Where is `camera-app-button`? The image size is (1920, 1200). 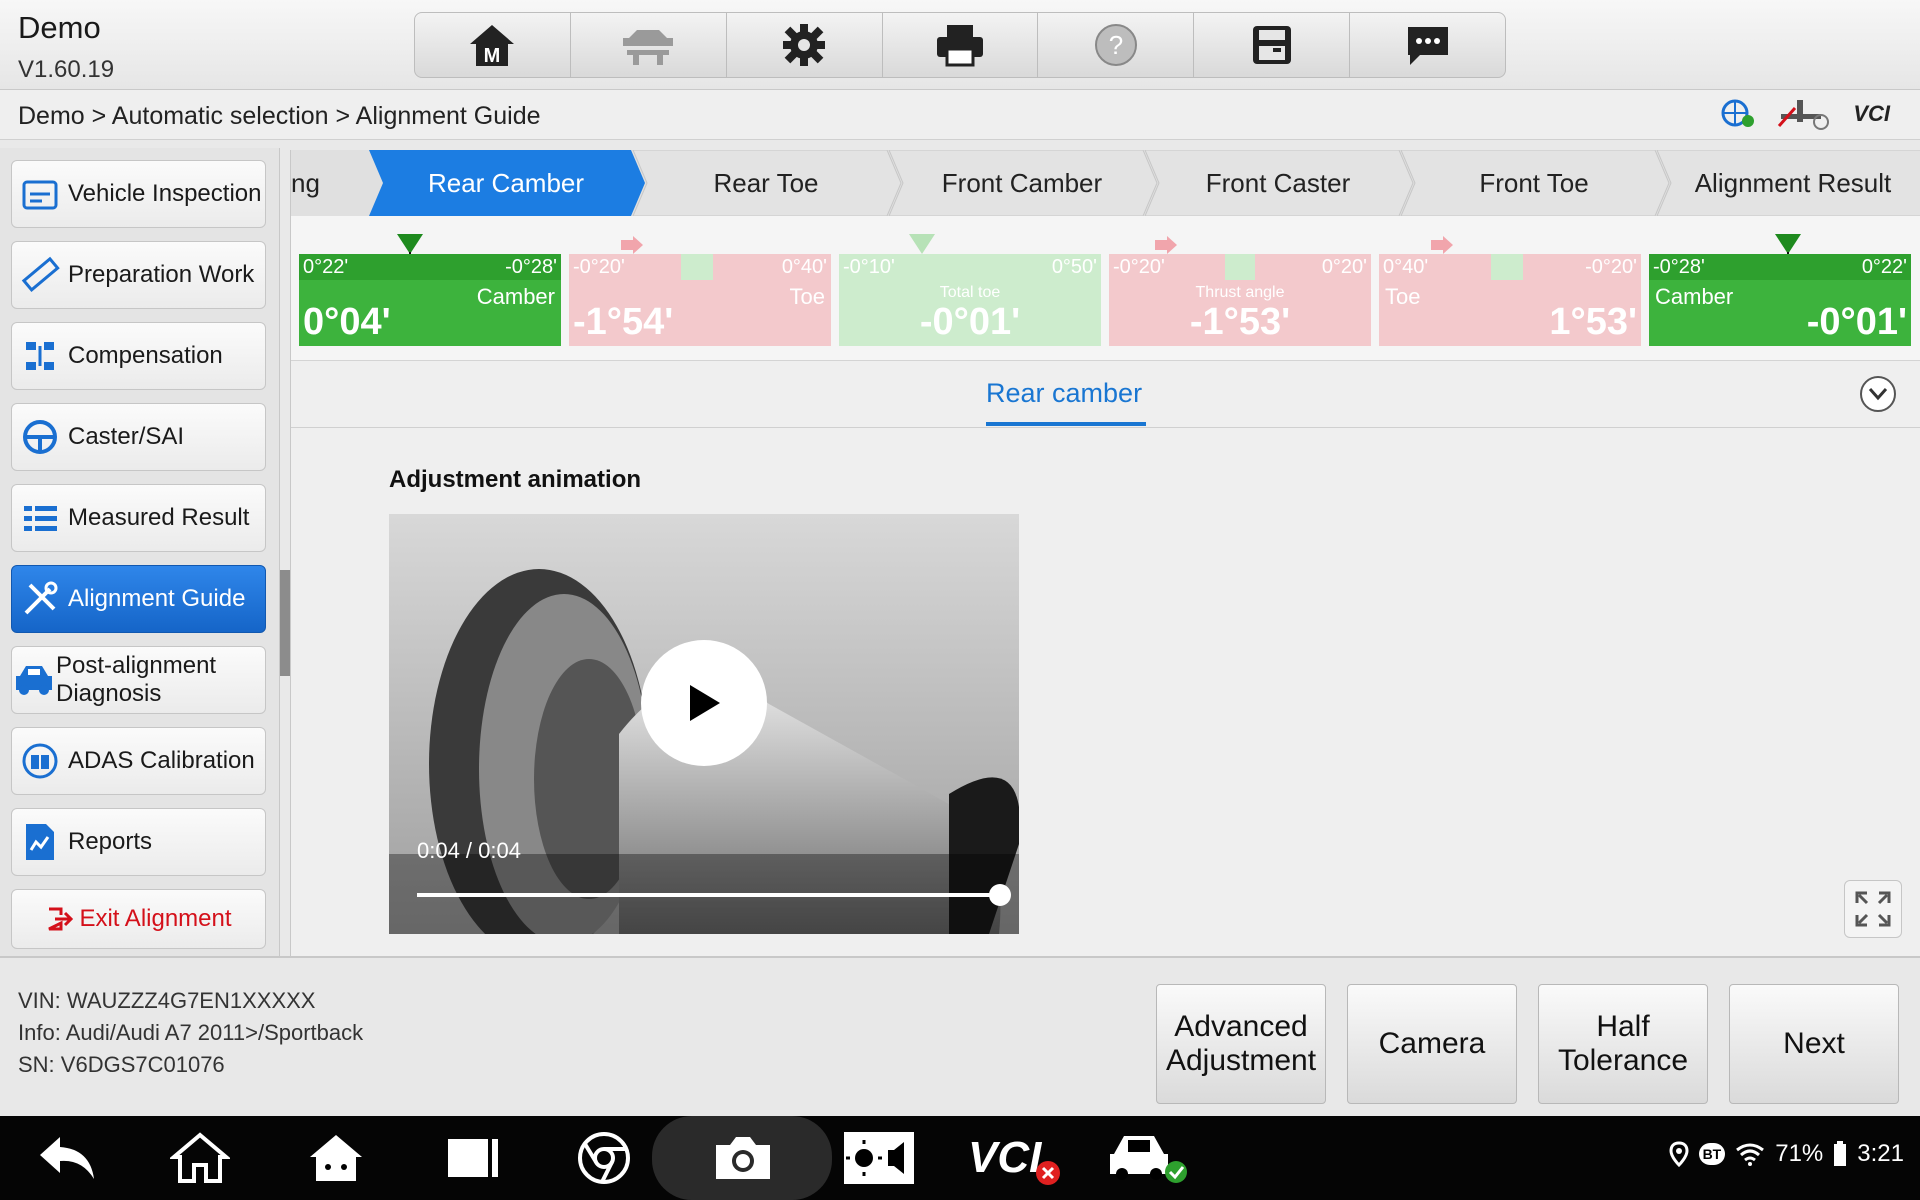
camera-app-button is located at coordinates (743, 1158).